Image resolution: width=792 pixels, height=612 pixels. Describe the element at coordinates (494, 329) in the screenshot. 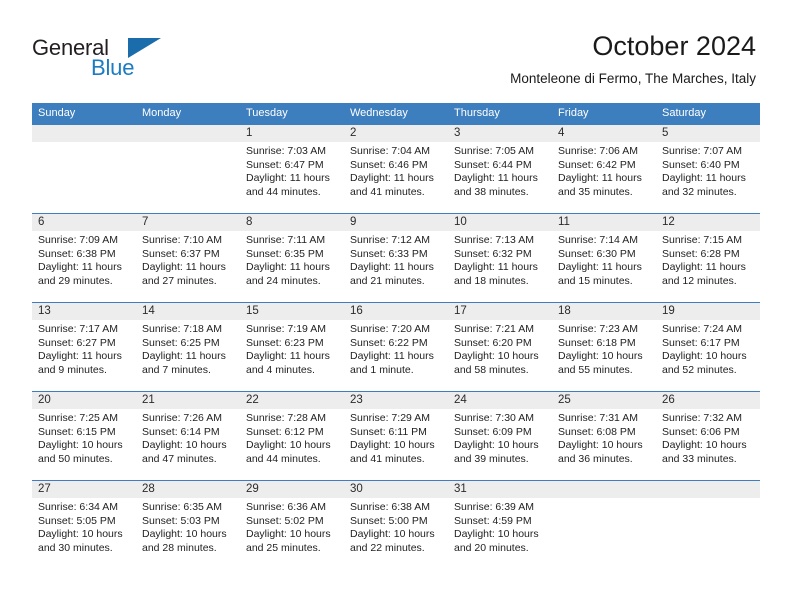

I see `sunrise-text: Sunrise: 7:21 AM` at that location.